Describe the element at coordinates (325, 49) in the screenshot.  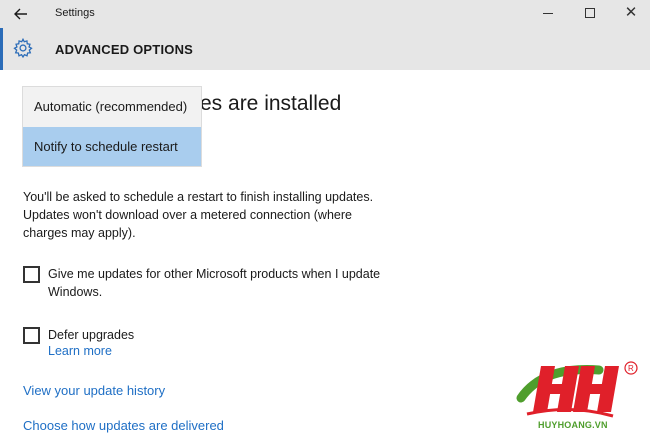
I see `page-header: ADVANCED OPTIONS` at that location.